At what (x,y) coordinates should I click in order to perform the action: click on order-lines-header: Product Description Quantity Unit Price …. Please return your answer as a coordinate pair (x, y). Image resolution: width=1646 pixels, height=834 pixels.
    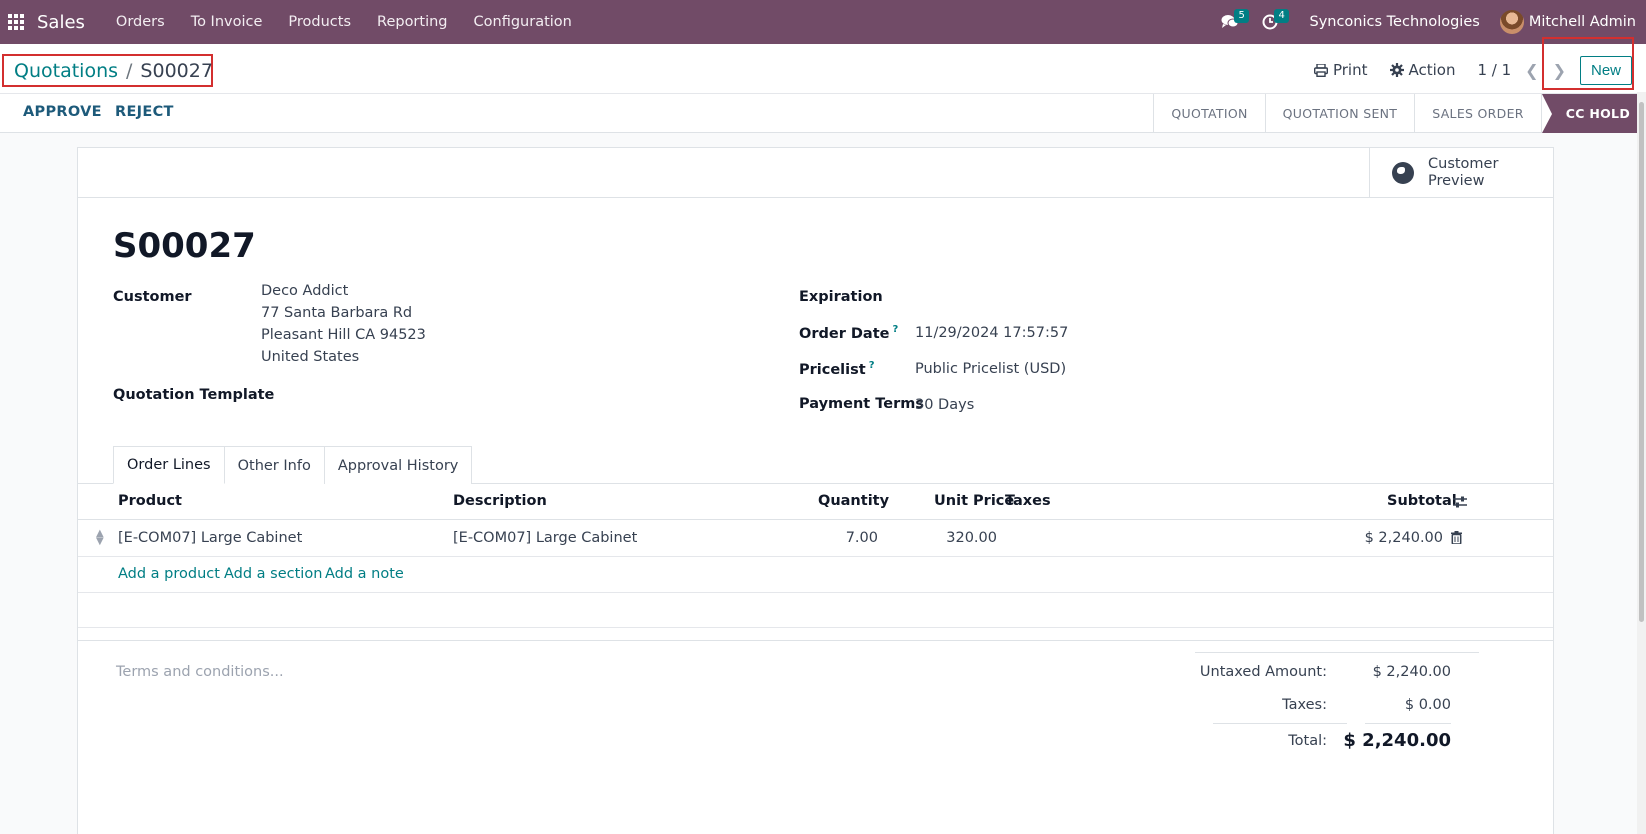
    Looking at the image, I should click on (815, 502).